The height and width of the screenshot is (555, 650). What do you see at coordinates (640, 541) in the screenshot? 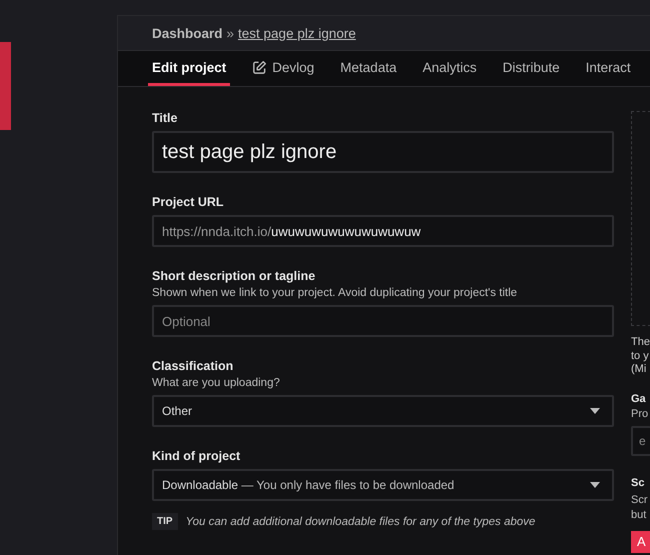
I see `add-button: A` at bounding box center [640, 541].